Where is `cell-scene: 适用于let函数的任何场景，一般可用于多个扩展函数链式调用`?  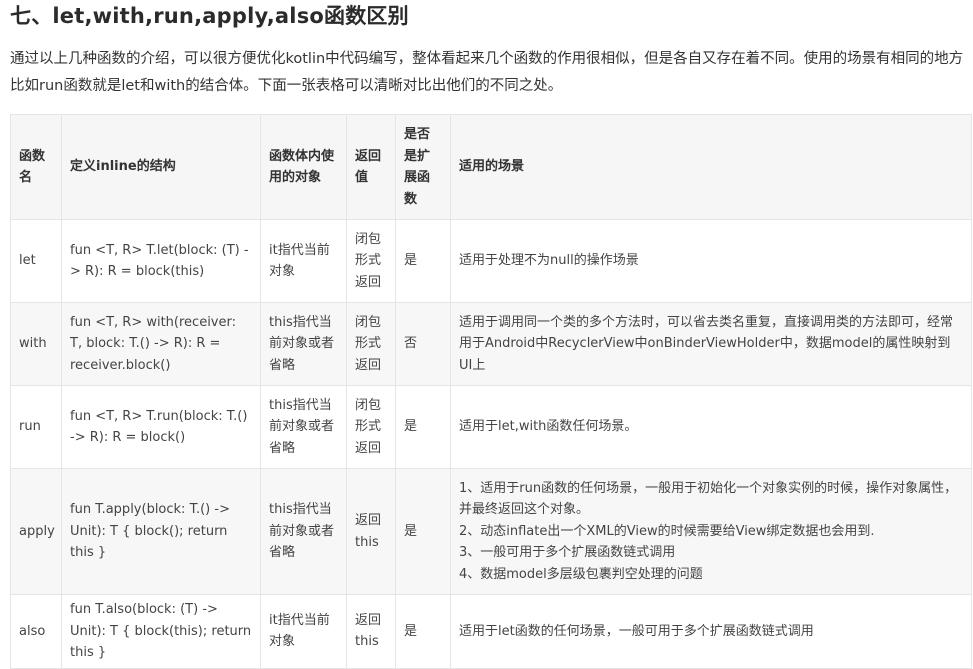
cell-scene: 适用于let函数的任何场景，一般可用于多个扩展函数链式调用 is located at coordinates (711, 631).